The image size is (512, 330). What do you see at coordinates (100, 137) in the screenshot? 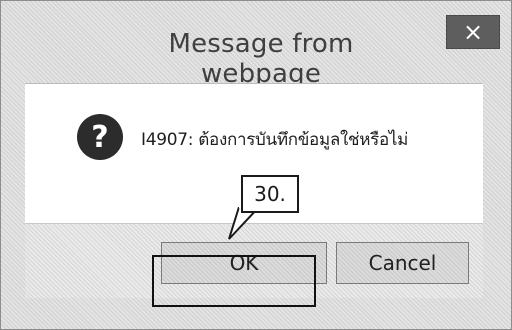
I see `question-icon: ?` at bounding box center [100, 137].